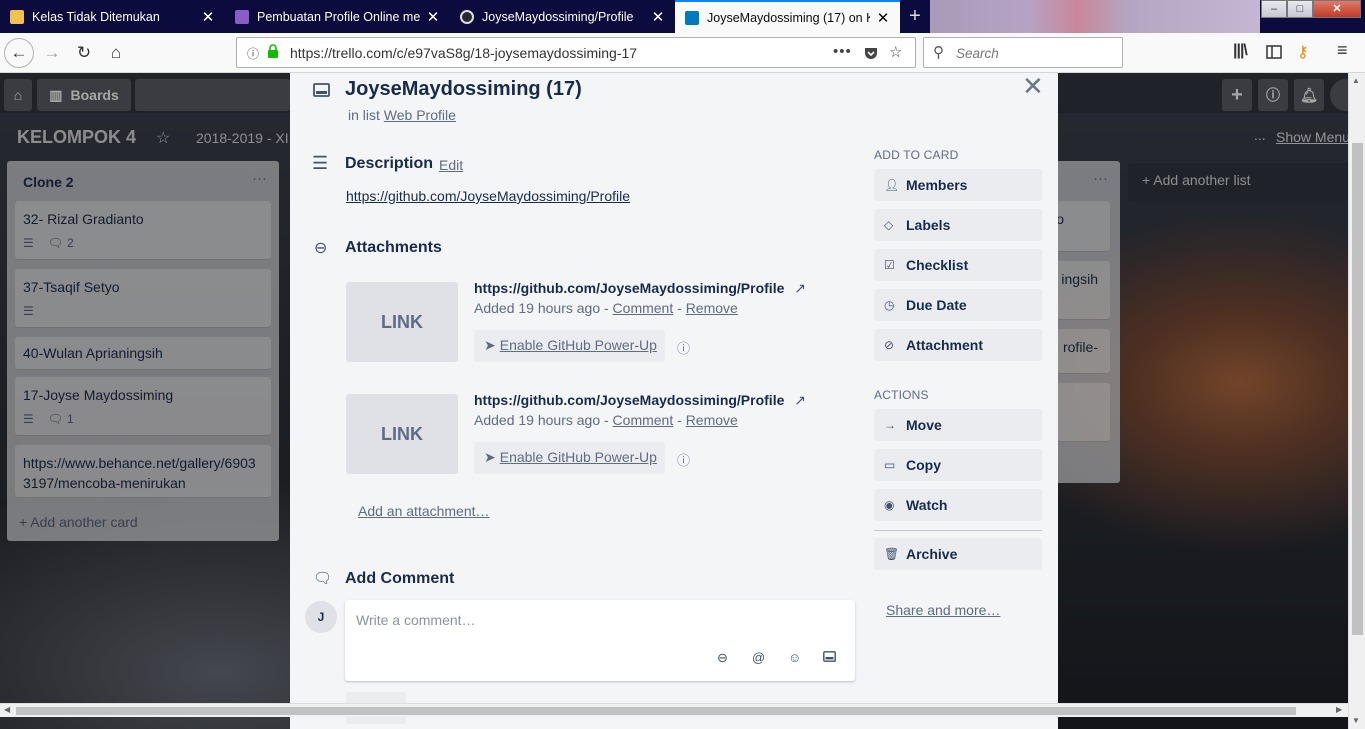  I want to click on browser-tab: Kelas Tidak Ditemukan ✕, so click(112, 16).